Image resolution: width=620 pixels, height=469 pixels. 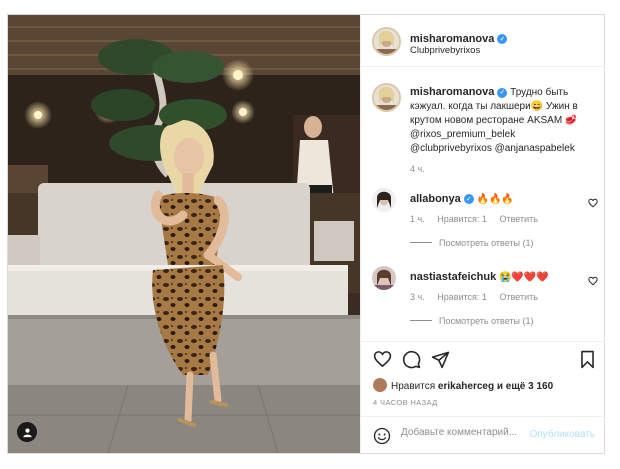 What do you see at coordinates (440, 362) in the screenshot?
I see `share-icon` at bounding box center [440, 362].